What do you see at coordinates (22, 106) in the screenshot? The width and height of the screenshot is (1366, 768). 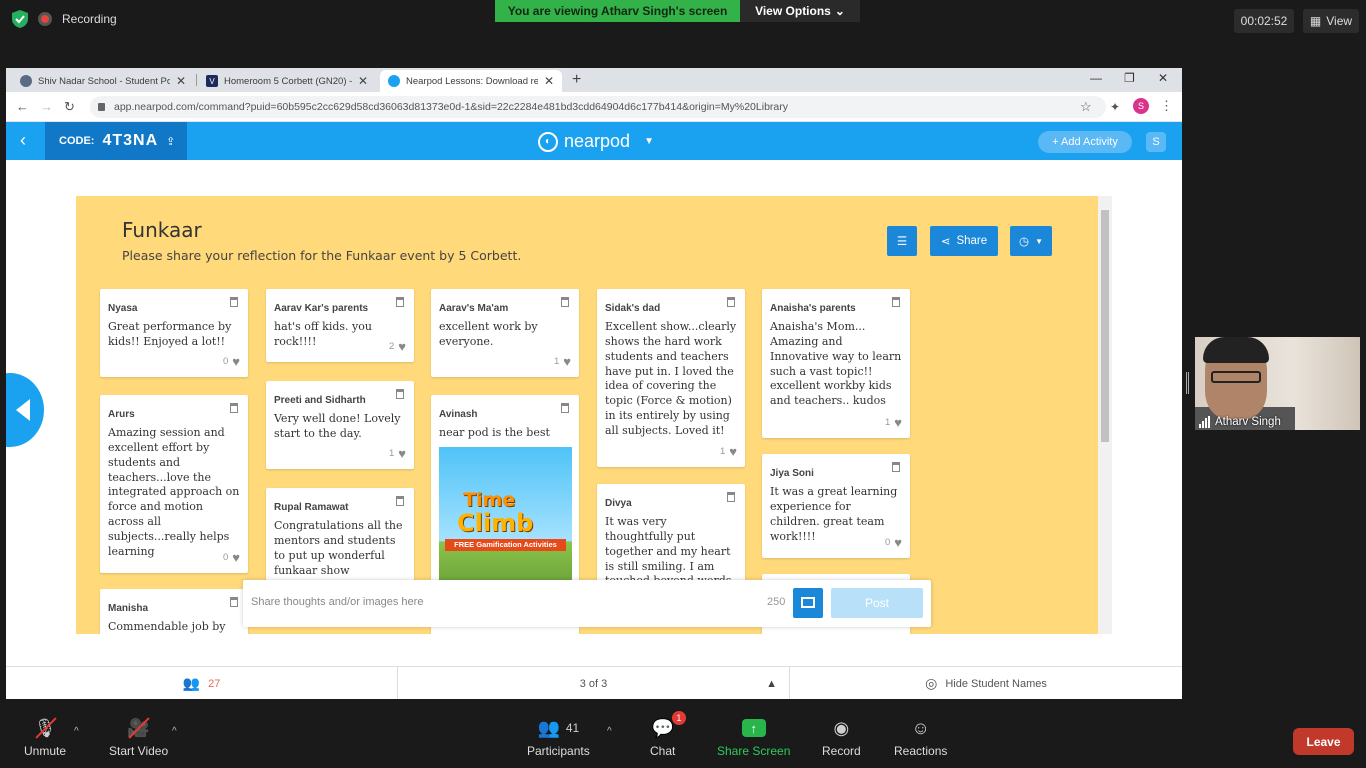 I see `back-arrow-icon: ←` at bounding box center [22, 106].